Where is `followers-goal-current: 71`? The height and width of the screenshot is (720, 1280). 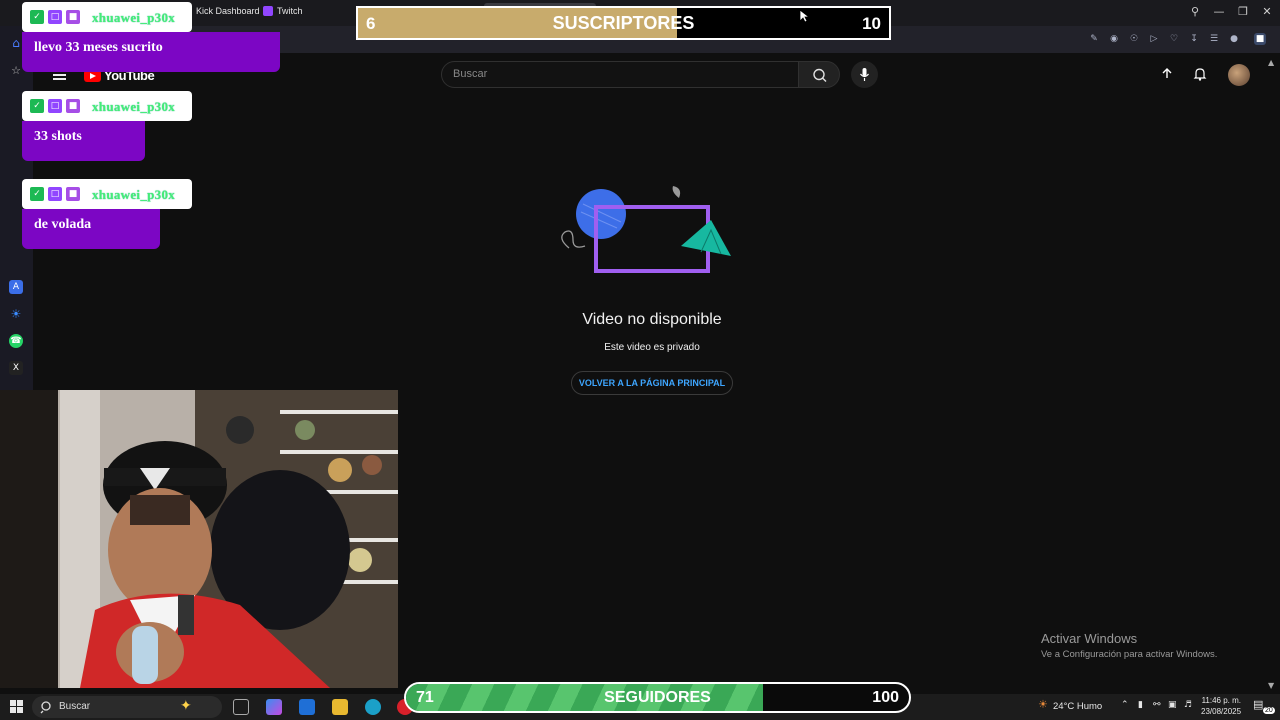
followers-goal-current: 71 is located at coordinates (425, 697).